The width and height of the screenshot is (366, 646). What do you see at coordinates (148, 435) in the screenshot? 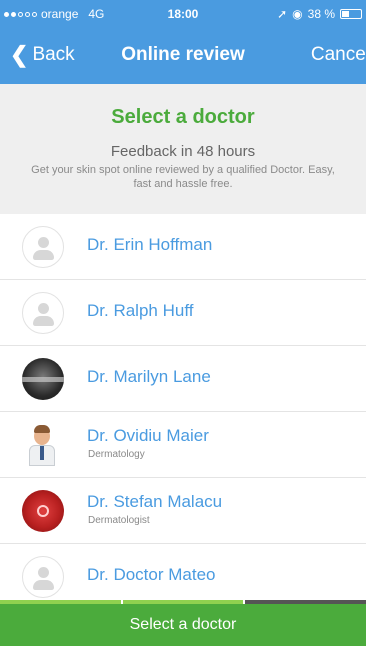
I see `doctor-name: Dr. Ovidiu Maier` at bounding box center [148, 435].